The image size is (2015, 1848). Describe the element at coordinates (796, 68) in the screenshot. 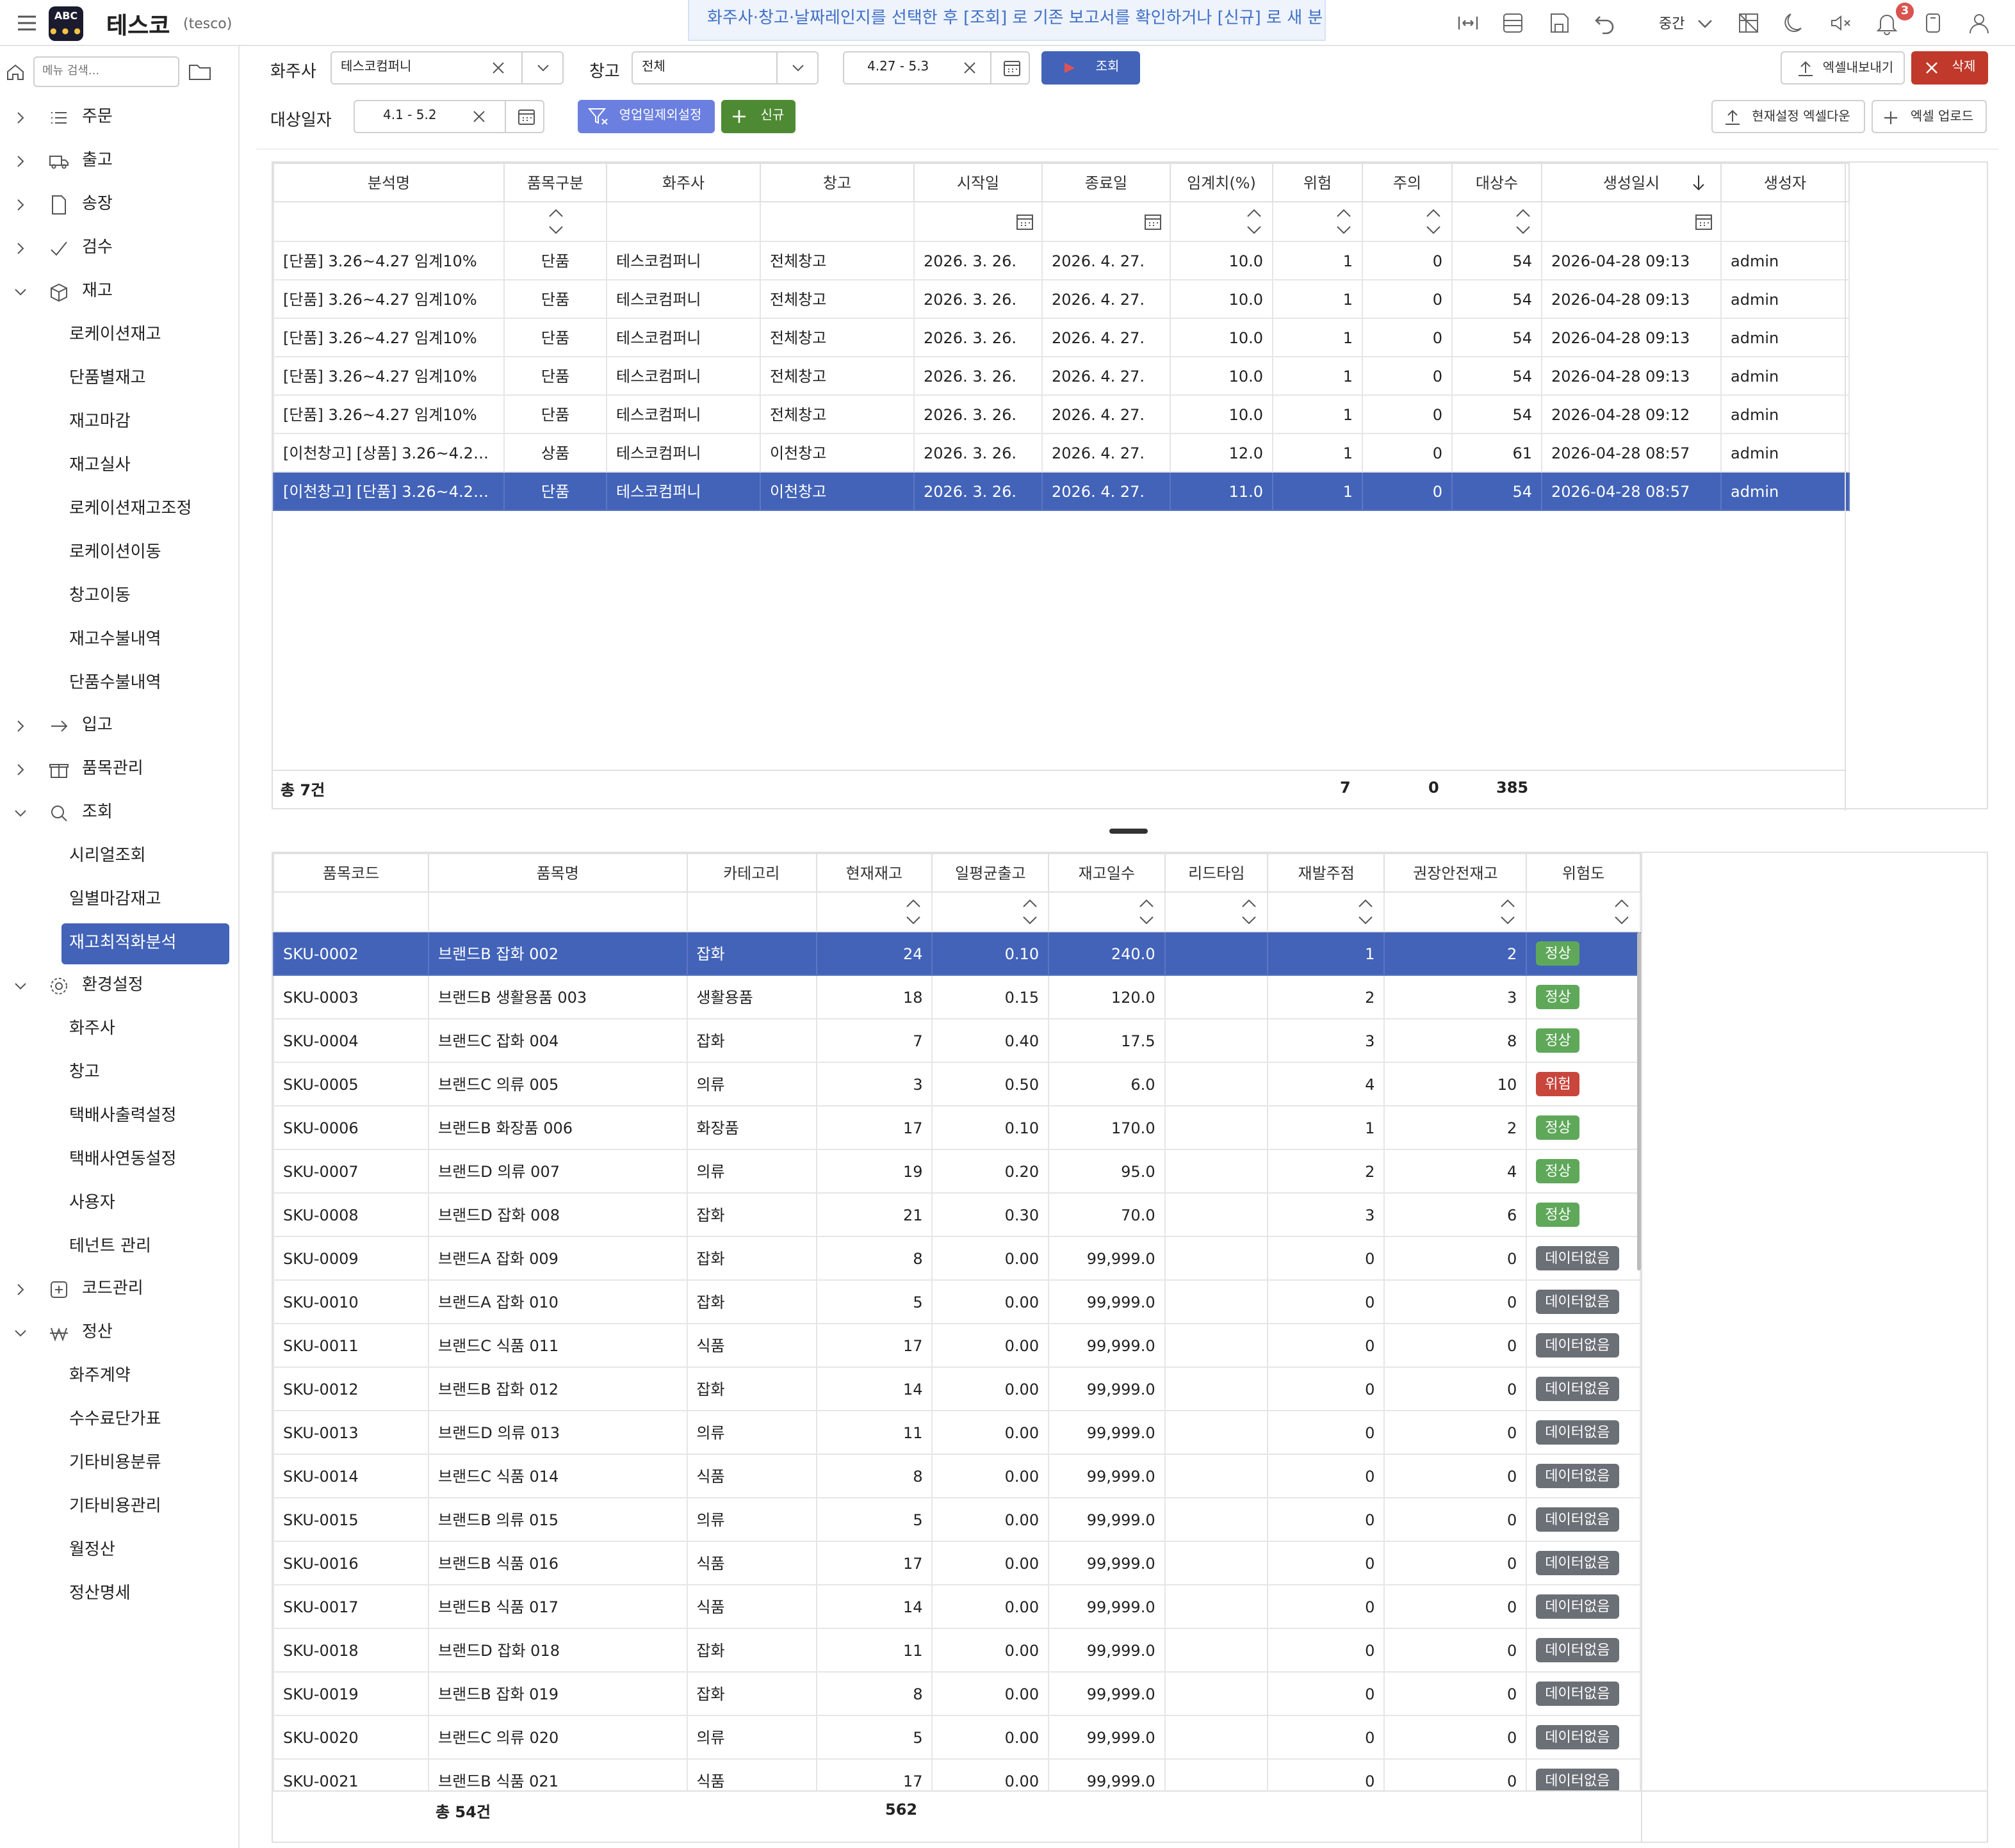

I see `warehouse-dropdown` at that location.